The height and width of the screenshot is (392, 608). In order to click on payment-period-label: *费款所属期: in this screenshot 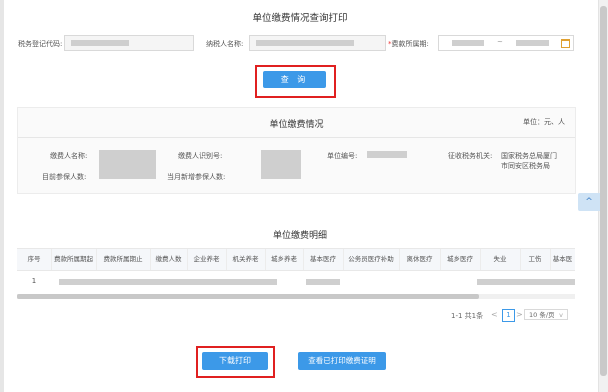, I will do `click(408, 44)`.